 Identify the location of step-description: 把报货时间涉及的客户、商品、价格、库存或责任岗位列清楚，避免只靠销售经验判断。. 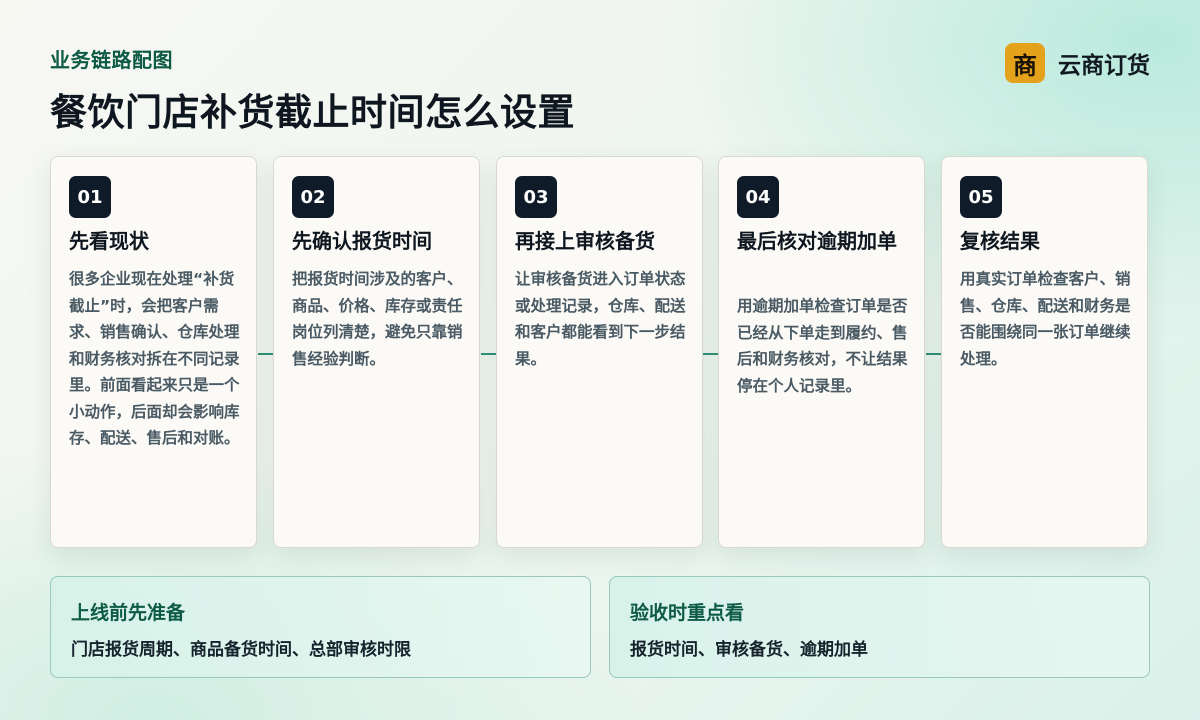
(377, 319).